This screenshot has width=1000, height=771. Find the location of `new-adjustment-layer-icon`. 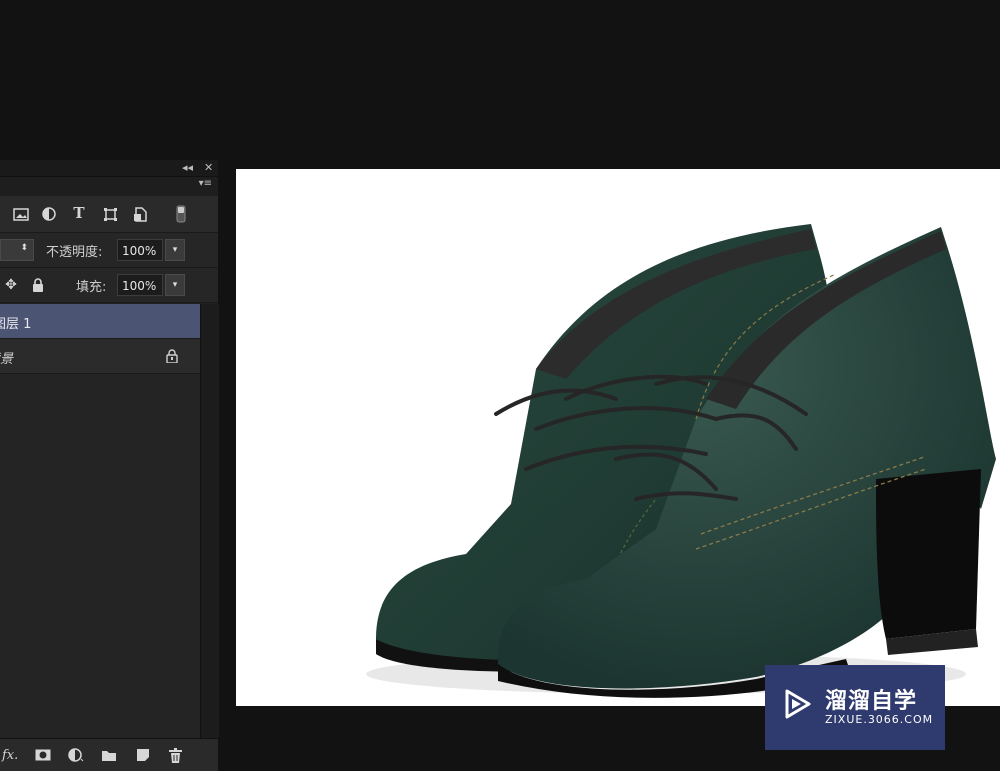

new-adjustment-layer-icon is located at coordinates (76, 755).